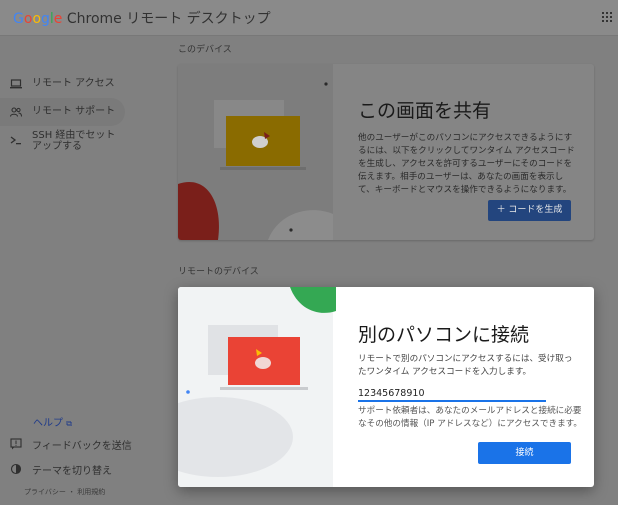  I want to click on feedback-button: フィードバックを送信, so click(70, 444).